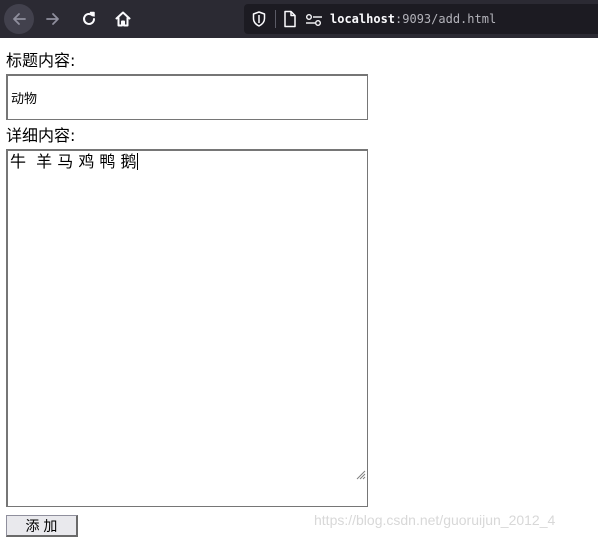 The image size is (598, 539). I want to click on url-text: localhost:9093/add.html, so click(413, 19).